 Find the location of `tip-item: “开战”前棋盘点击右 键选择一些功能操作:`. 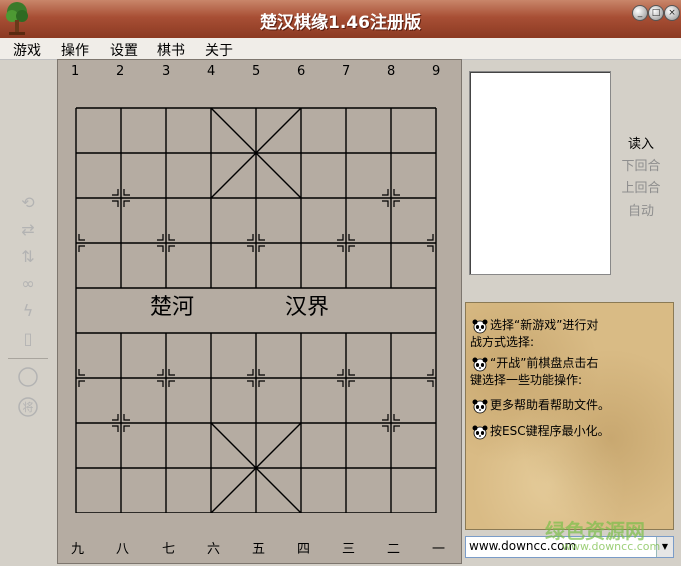

tip-item: “开战”前棋盘点击右 键选择一些功能操作: is located at coordinates (570, 371).